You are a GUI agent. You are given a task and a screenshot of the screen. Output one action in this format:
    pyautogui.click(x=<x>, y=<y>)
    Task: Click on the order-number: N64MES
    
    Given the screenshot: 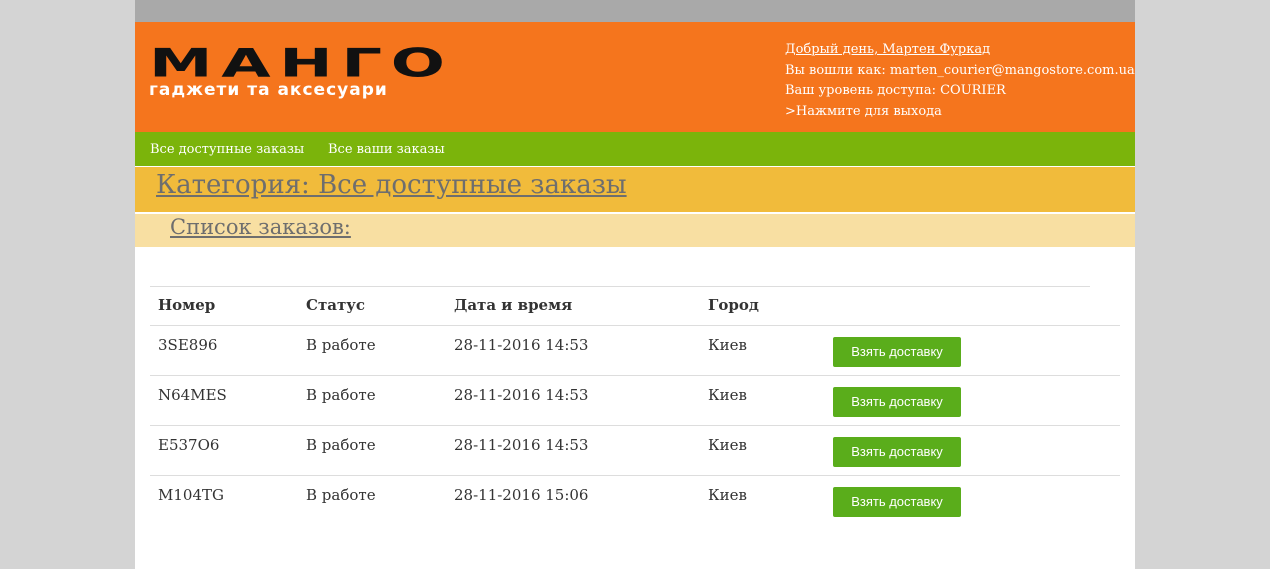 What is the action you would take?
    pyautogui.click(x=192, y=395)
    